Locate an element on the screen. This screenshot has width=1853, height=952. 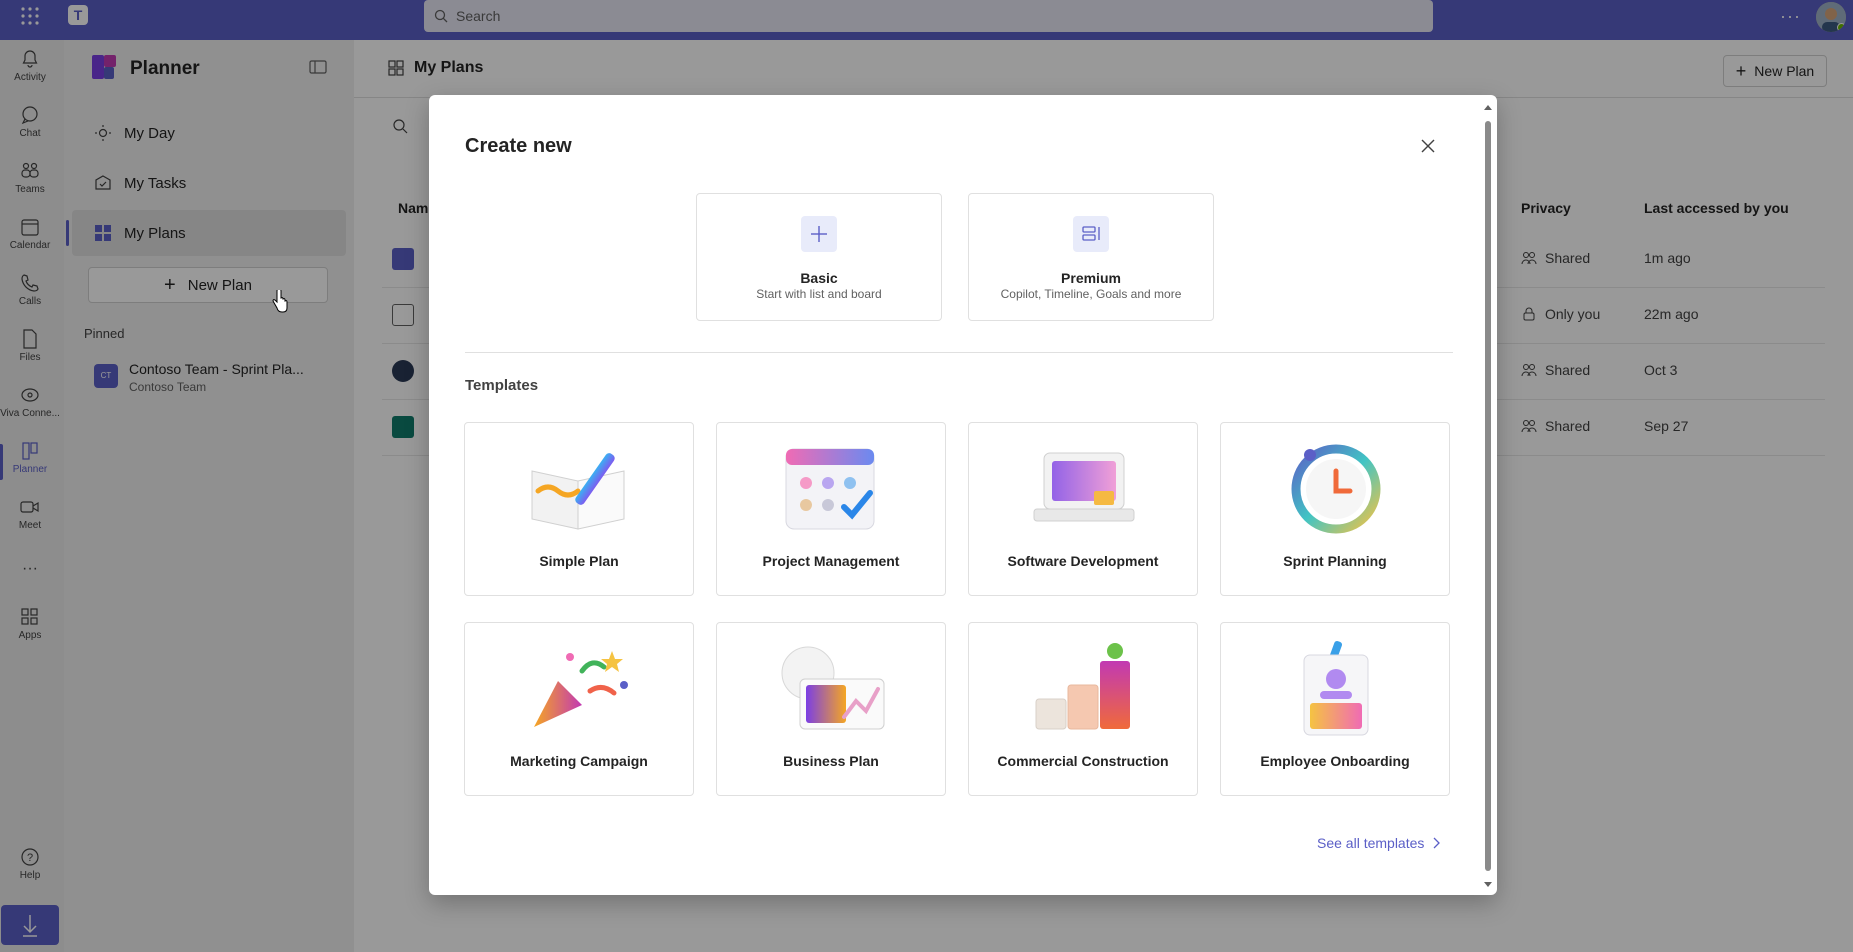
template-simple-plan: Simple Plan is located at coordinates (579, 509).